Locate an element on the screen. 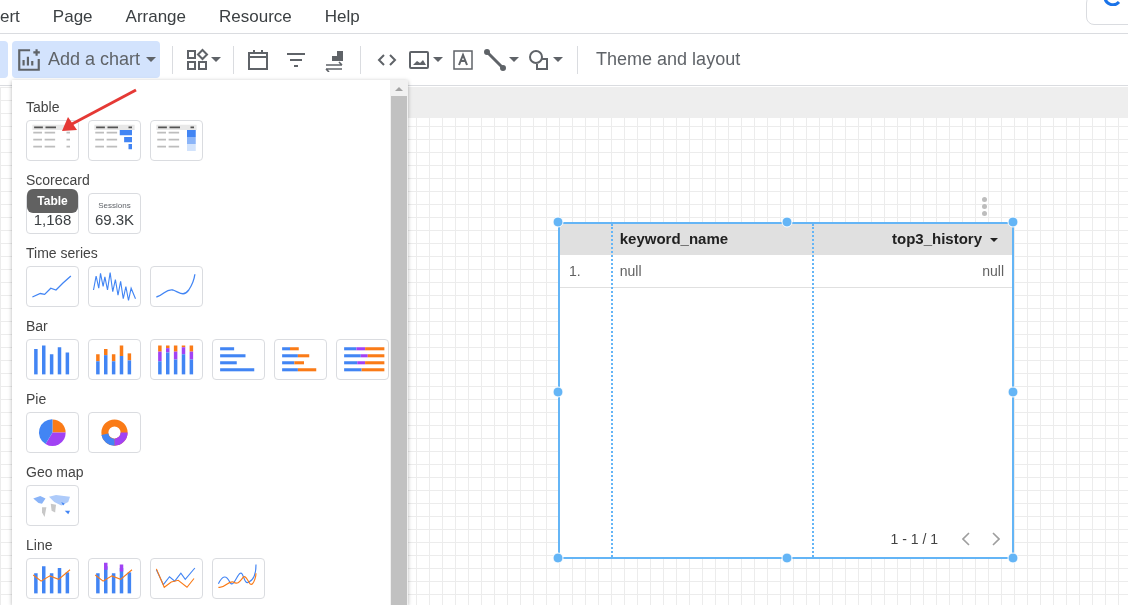 This screenshot has width=1128, height=605. menu-item: Resource is located at coordinates (255, 16).